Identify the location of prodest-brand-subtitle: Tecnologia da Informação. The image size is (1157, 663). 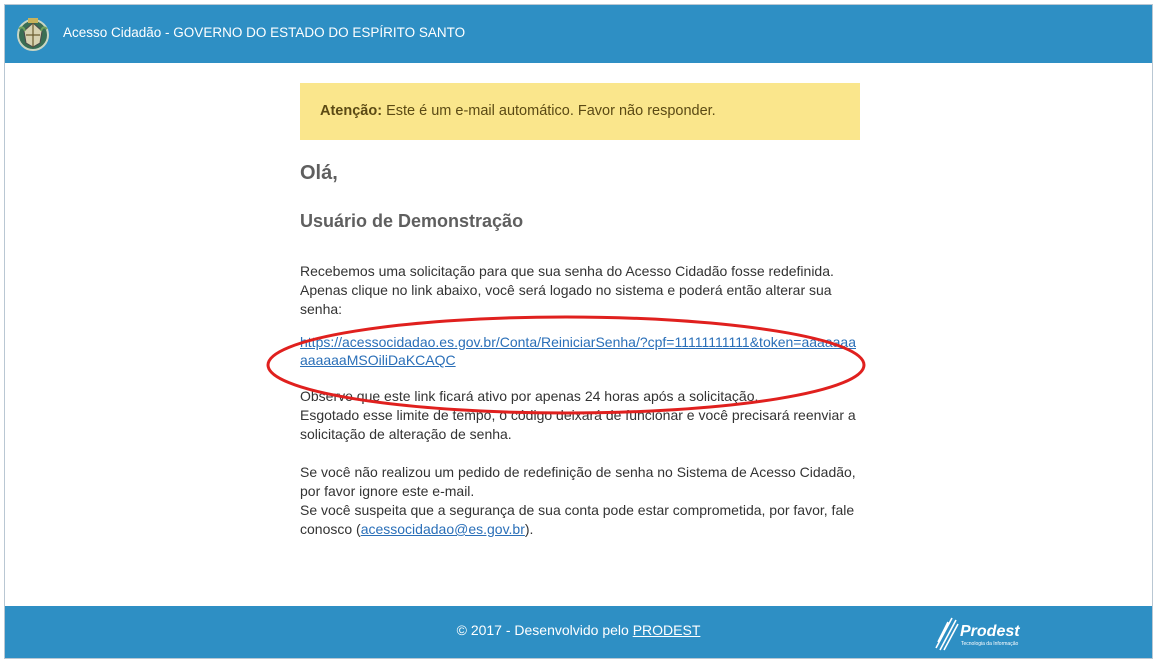
(990, 644).